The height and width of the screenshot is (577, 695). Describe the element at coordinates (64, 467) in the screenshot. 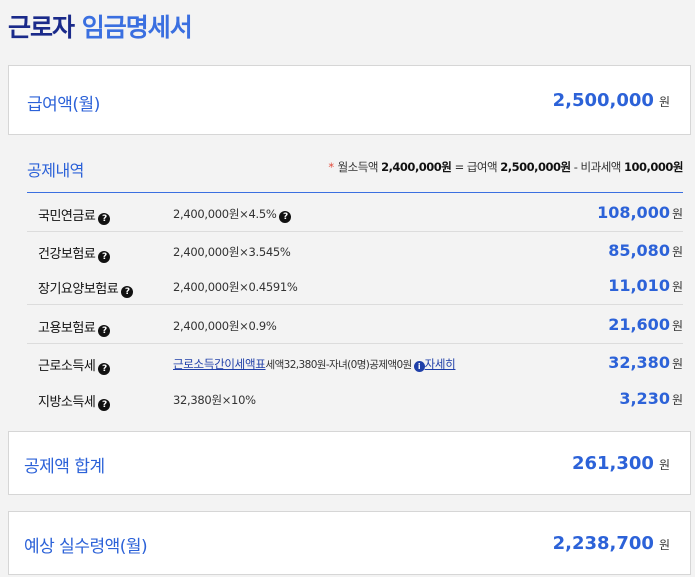

I see `total-deduction-label: 공제액 합계` at that location.